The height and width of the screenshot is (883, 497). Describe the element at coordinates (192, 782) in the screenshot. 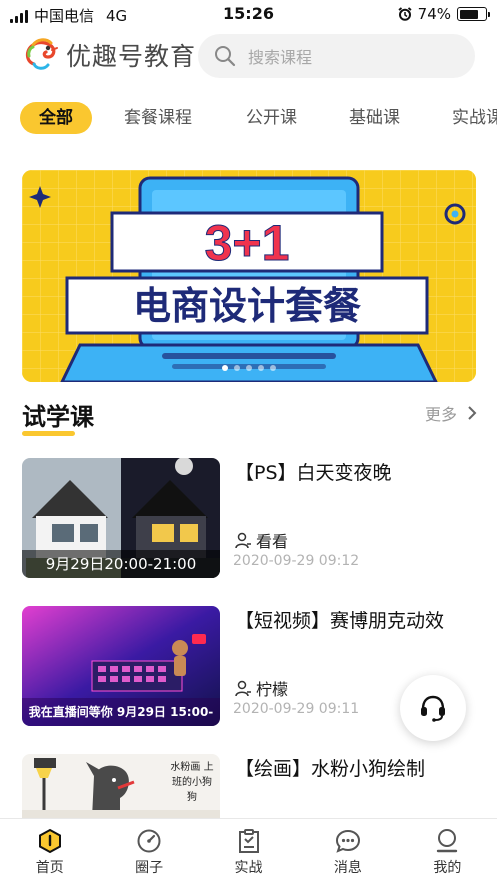

I see `thumbnail-caption: 水粉画 上班的小狗狗` at that location.